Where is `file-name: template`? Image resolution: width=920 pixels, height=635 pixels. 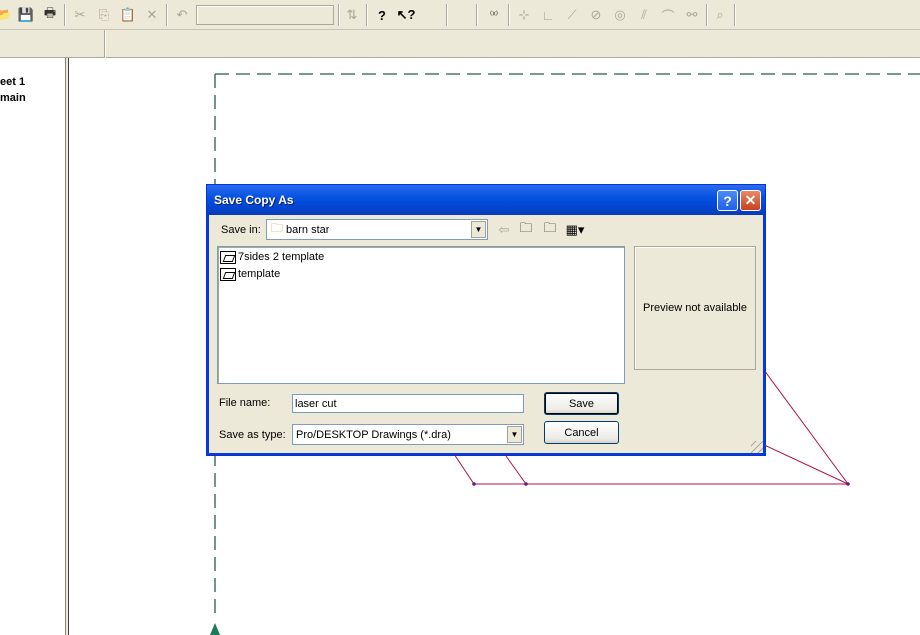
file-name: template is located at coordinates (259, 274).